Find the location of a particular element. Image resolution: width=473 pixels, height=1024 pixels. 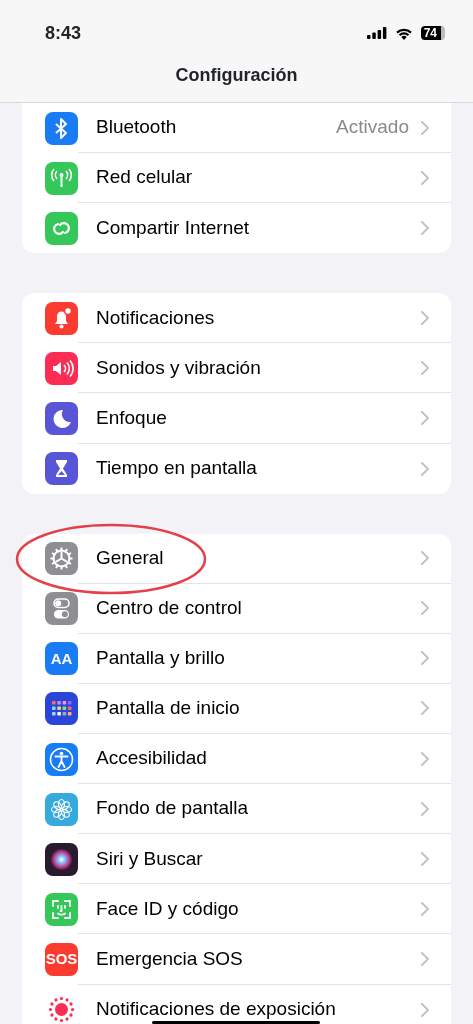

battery-icon: 74 is located at coordinates (432, 33).